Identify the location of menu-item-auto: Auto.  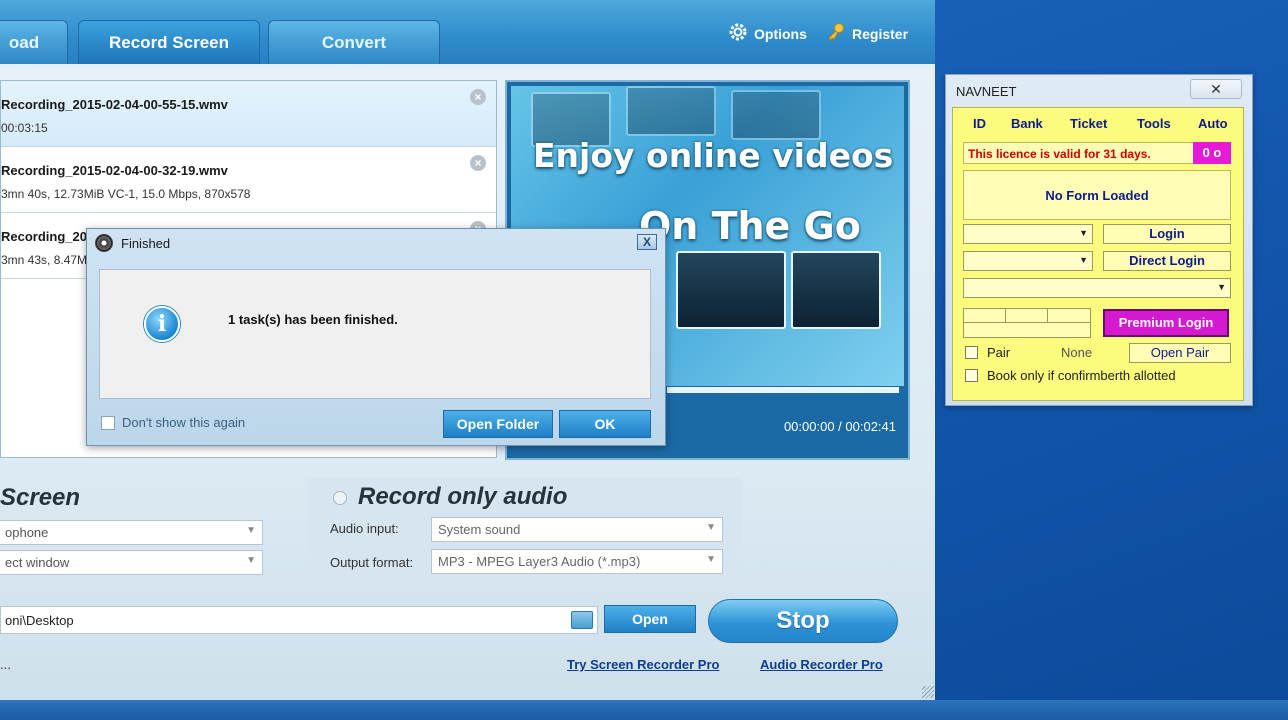
(1213, 123).